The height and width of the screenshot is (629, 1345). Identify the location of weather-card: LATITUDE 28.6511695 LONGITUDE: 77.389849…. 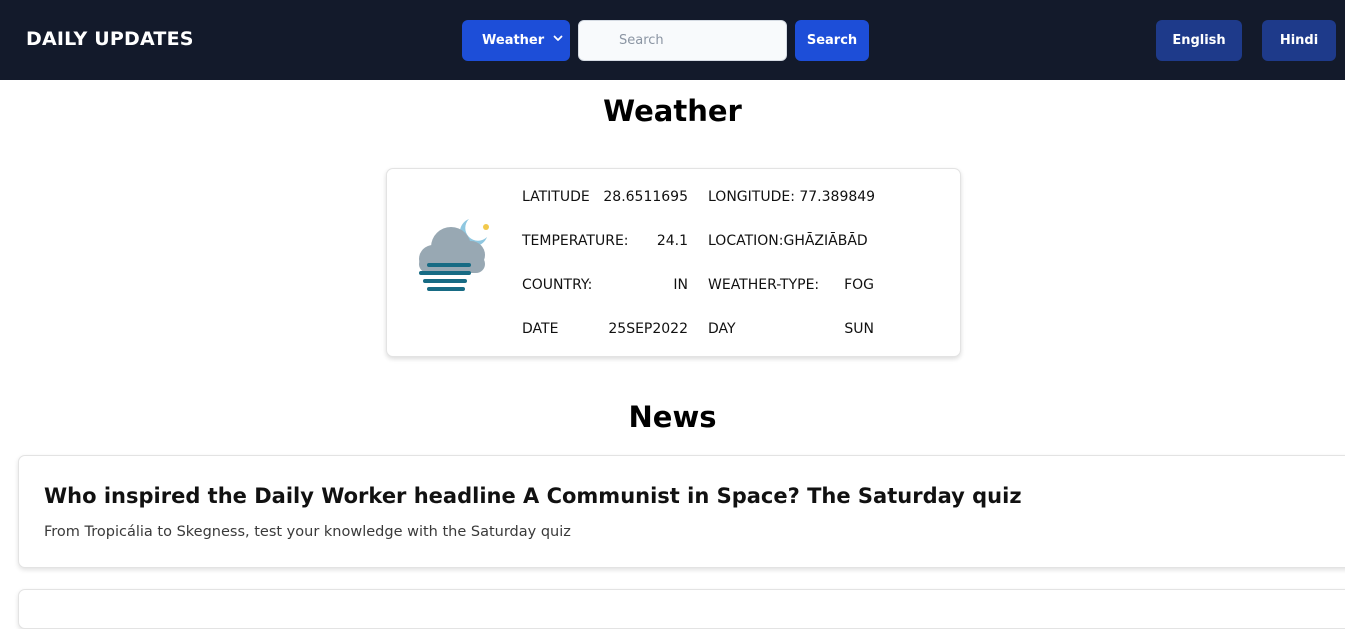
(673, 262).